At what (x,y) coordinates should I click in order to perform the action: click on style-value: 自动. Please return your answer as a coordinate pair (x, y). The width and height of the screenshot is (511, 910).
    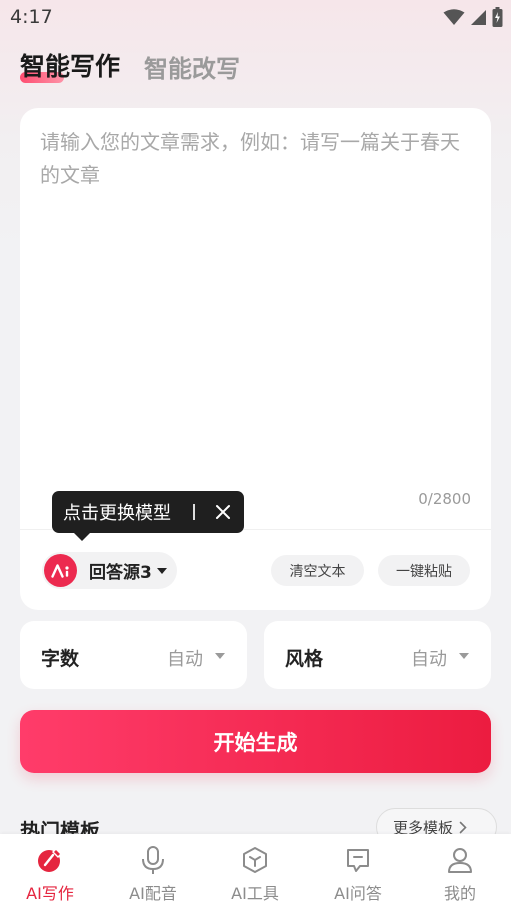
    Looking at the image, I should click on (429, 659).